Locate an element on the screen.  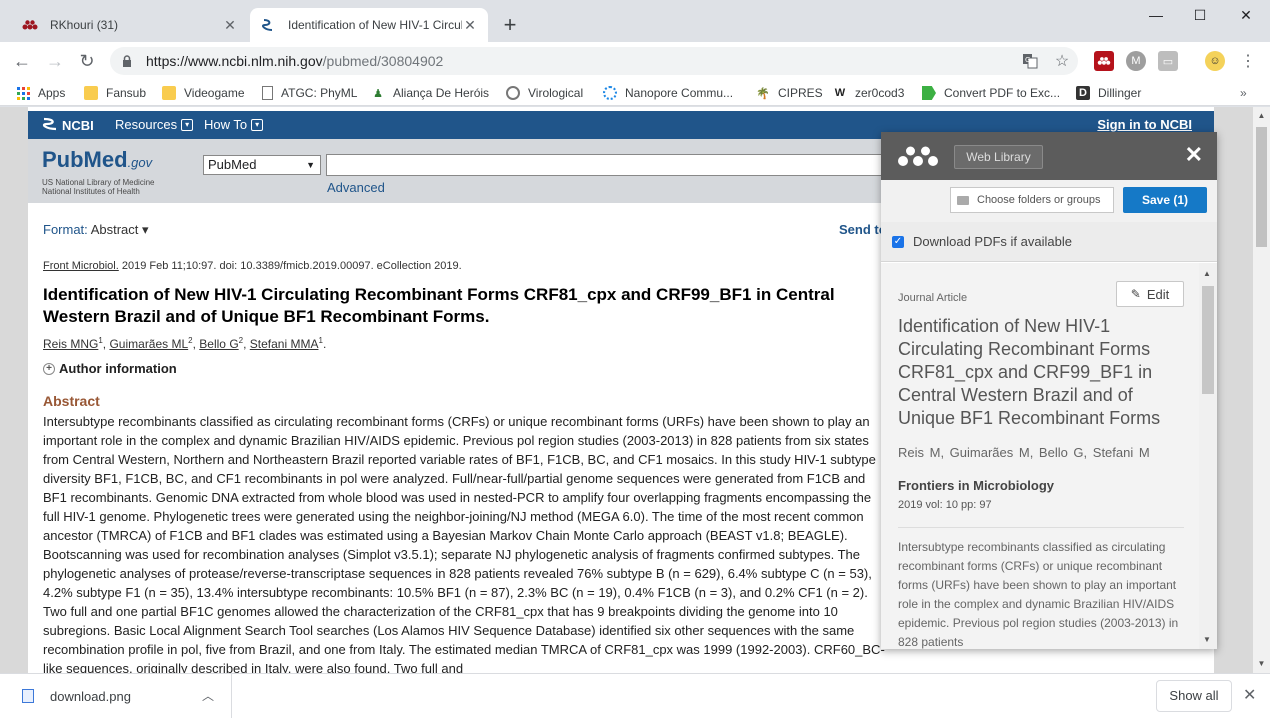
bookmark-star-icon: ☆ is located at coordinates (1062, 61).